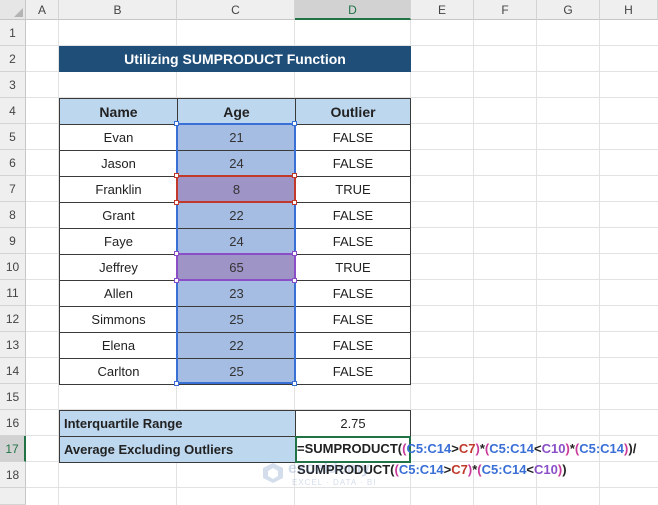  What do you see at coordinates (13, 293) in the screenshot?
I see `row-header-11: 11` at bounding box center [13, 293].